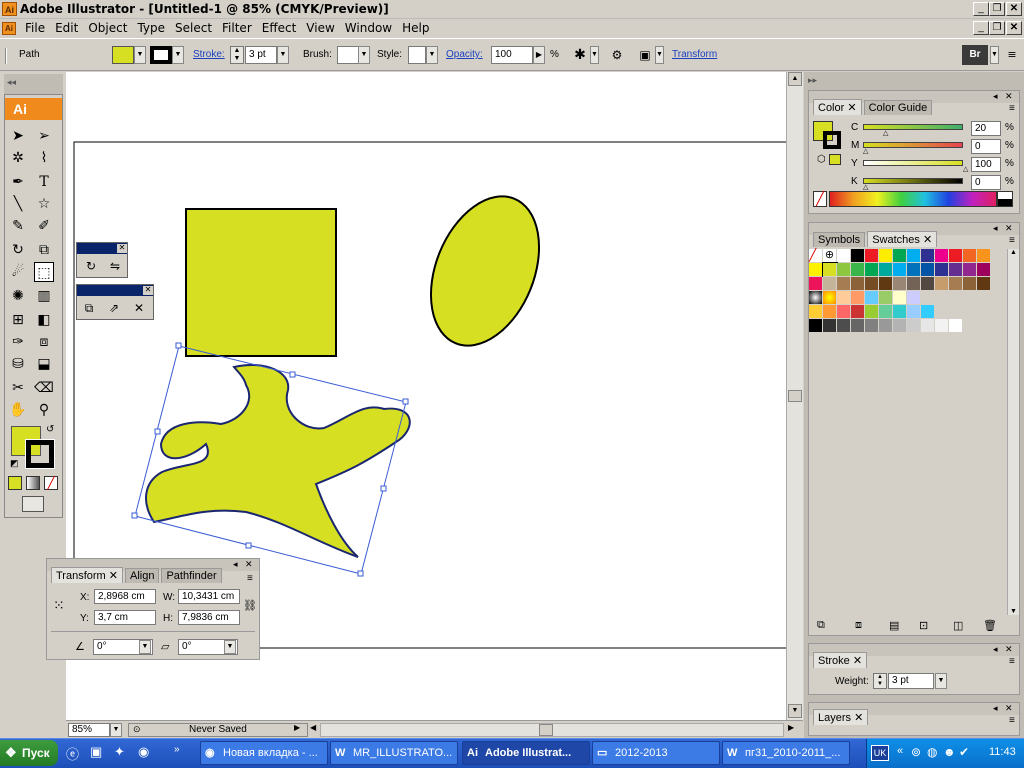 The width and height of the screenshot is (1024, 768). Describe the element at coordinates (44, 158) in the screenshot. I see `lasso-tool-icon: ⌇` at that location.